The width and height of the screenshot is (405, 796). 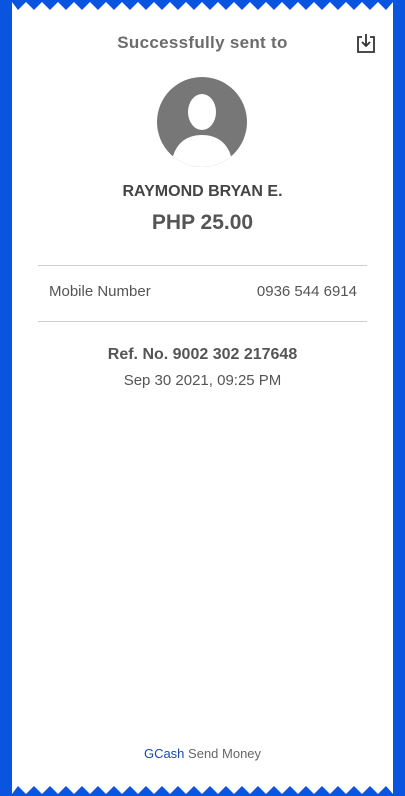 What do you see at coordinates (366, 44) in the screenshot?
I see `download-icon` at bounding box center [366, 44].